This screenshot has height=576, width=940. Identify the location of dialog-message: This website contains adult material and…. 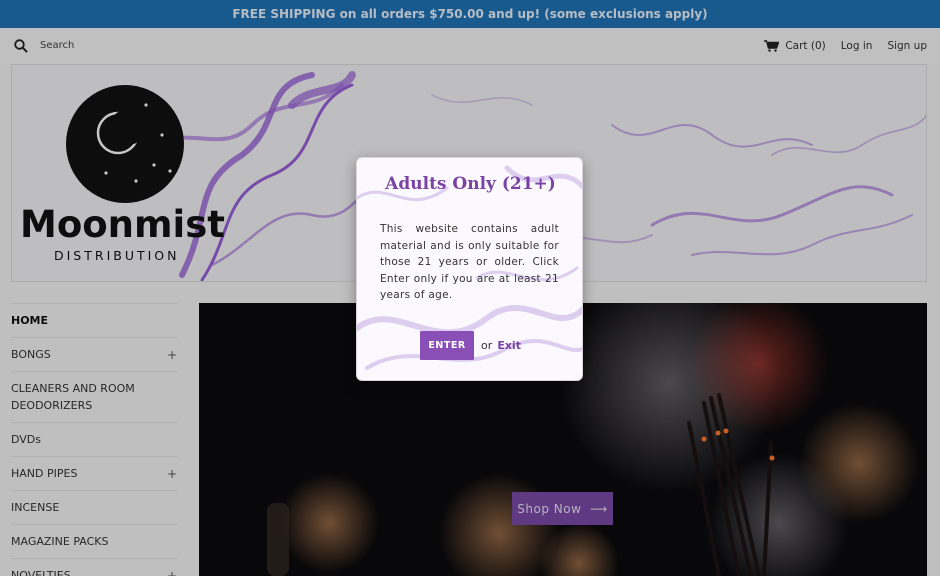
(469, 262).